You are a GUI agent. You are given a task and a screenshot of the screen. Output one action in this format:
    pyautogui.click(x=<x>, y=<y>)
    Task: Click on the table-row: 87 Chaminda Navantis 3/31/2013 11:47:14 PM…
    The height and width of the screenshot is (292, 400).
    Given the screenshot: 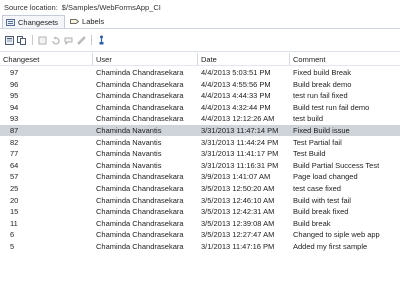 What is the action you would take?
    pyautogui.click(x=200, y=130)
    